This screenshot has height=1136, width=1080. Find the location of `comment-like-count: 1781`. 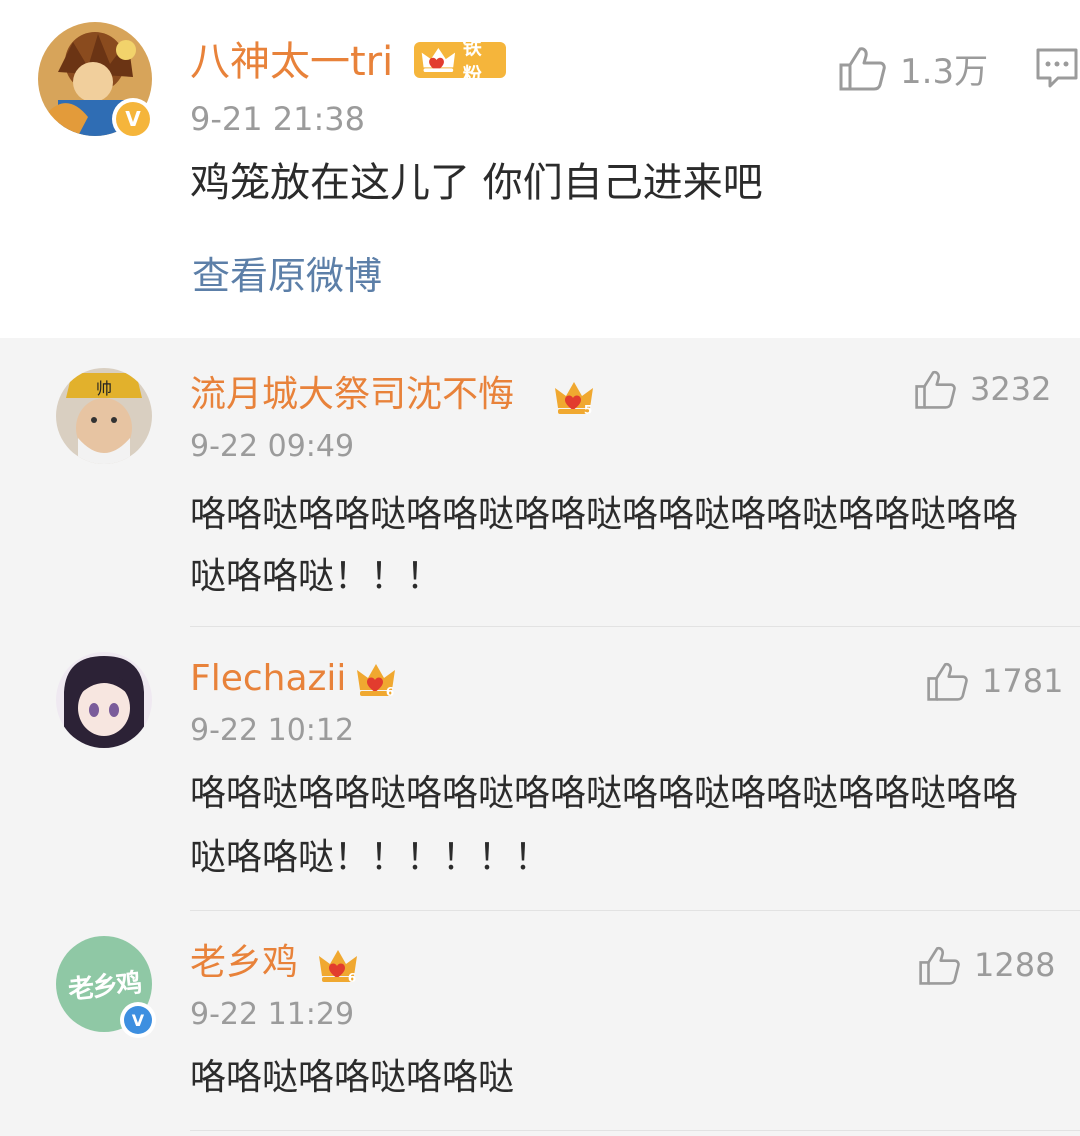

comment-like-count: 1781 is located at coordinates (1023, 681).